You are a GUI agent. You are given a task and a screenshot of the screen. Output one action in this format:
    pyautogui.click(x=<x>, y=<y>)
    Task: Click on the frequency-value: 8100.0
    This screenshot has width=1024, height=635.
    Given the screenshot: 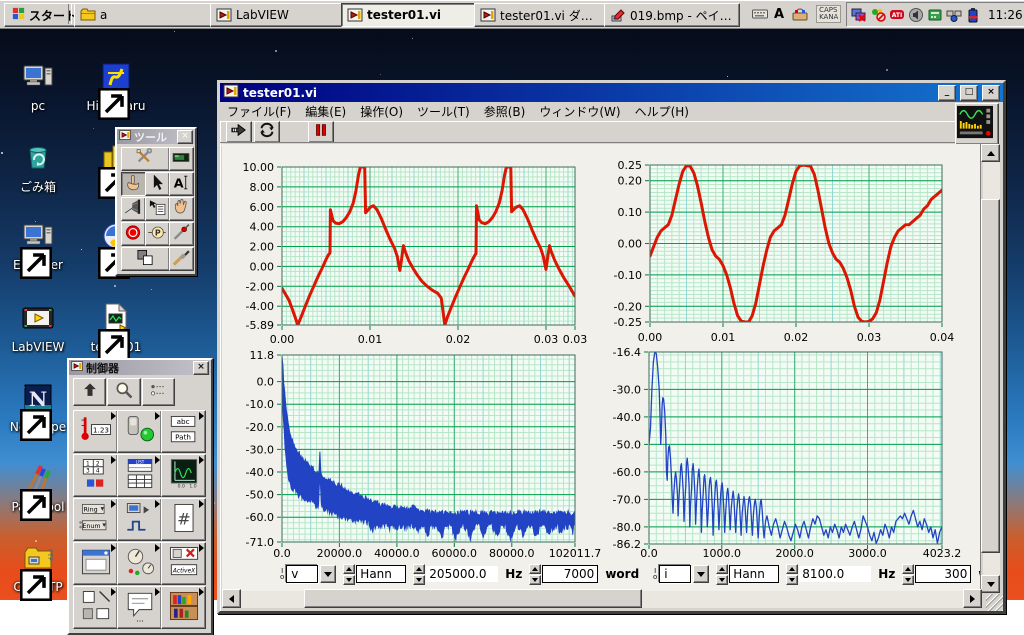 What is the action you would take?
    pyautogui.click(x=835, y=574)
    